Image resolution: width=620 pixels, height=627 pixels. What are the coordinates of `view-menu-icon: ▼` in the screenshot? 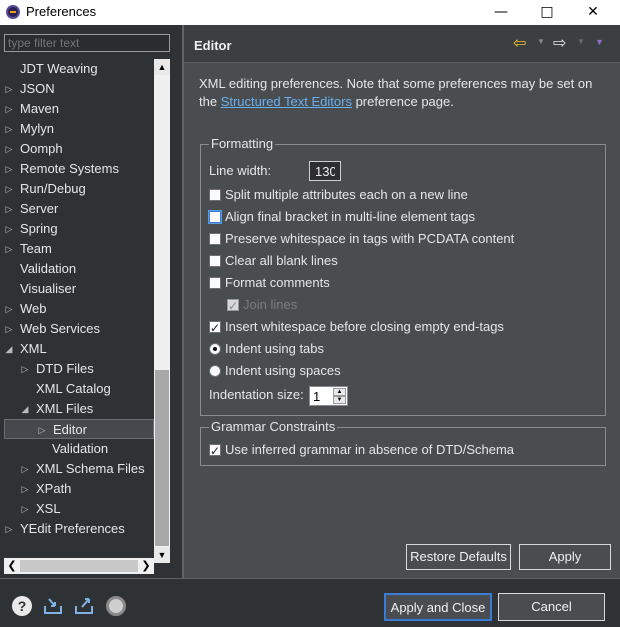 It's located at (599, 42).